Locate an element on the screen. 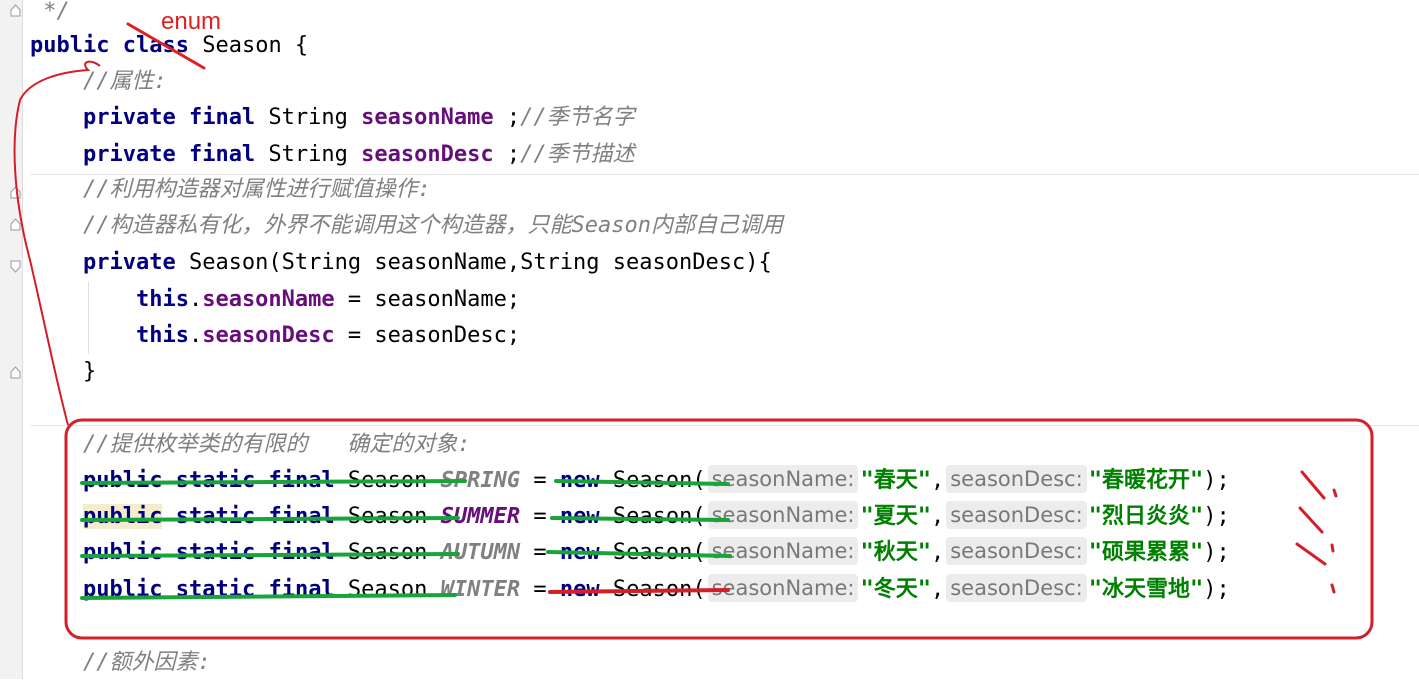 This screenshot has height=681, width=1419. red-strike-line is located at coordinates (639, 591).